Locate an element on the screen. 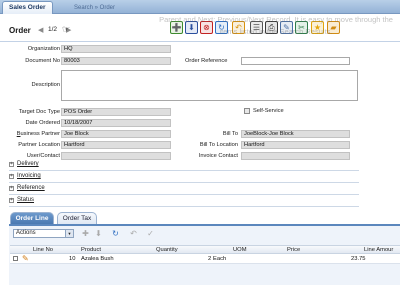  tab-order-line: Order Line is located at coordinates (32, 218).